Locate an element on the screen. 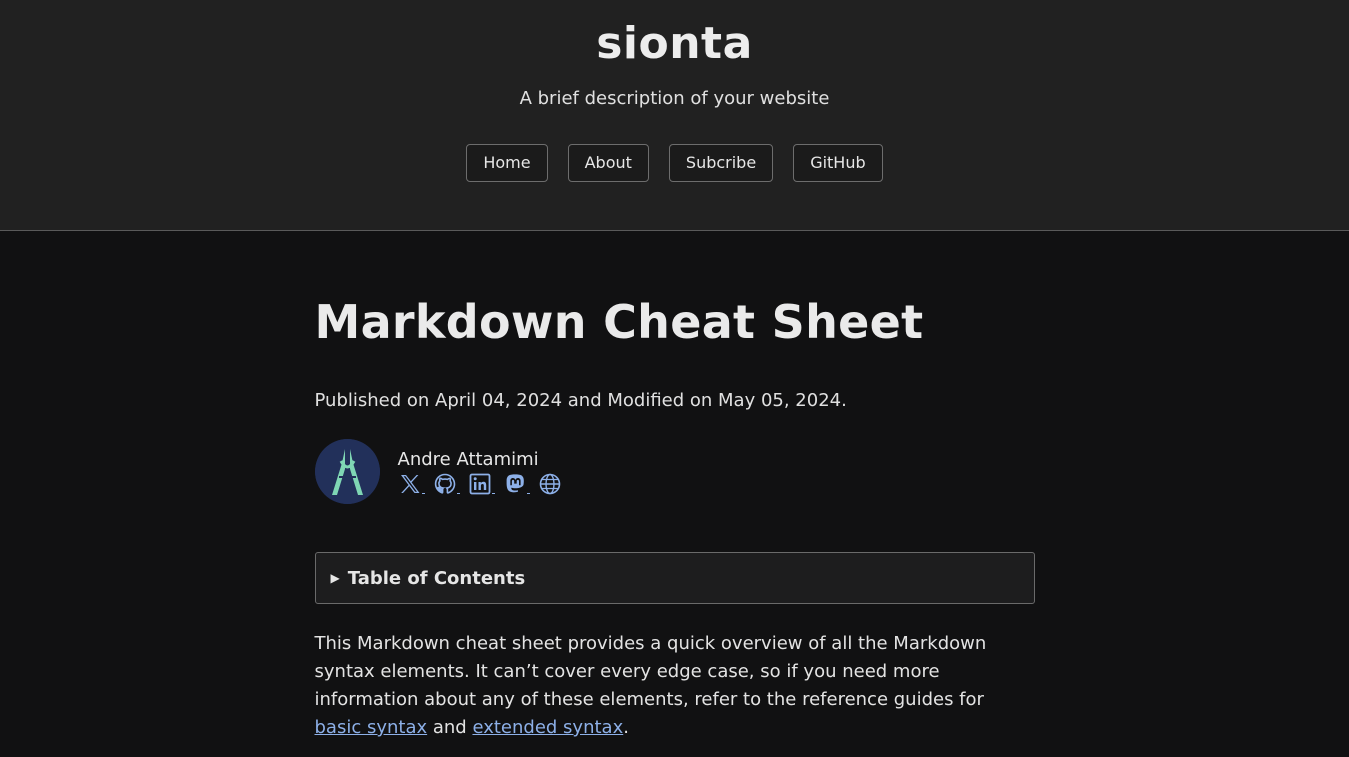  github-link is located at coordinates (446, 484).